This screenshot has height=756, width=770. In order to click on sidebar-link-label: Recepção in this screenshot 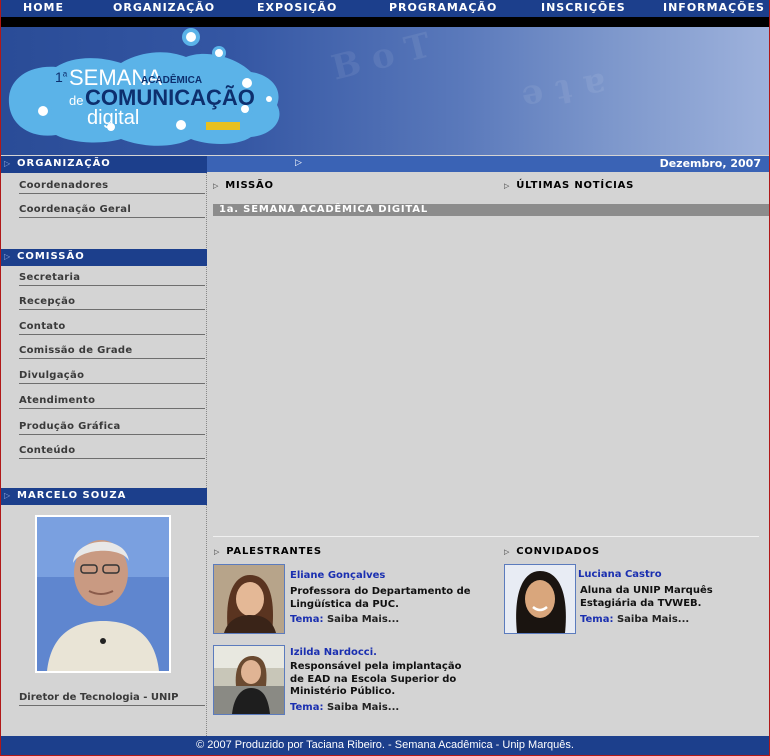, I will do `click(47, 301)`.